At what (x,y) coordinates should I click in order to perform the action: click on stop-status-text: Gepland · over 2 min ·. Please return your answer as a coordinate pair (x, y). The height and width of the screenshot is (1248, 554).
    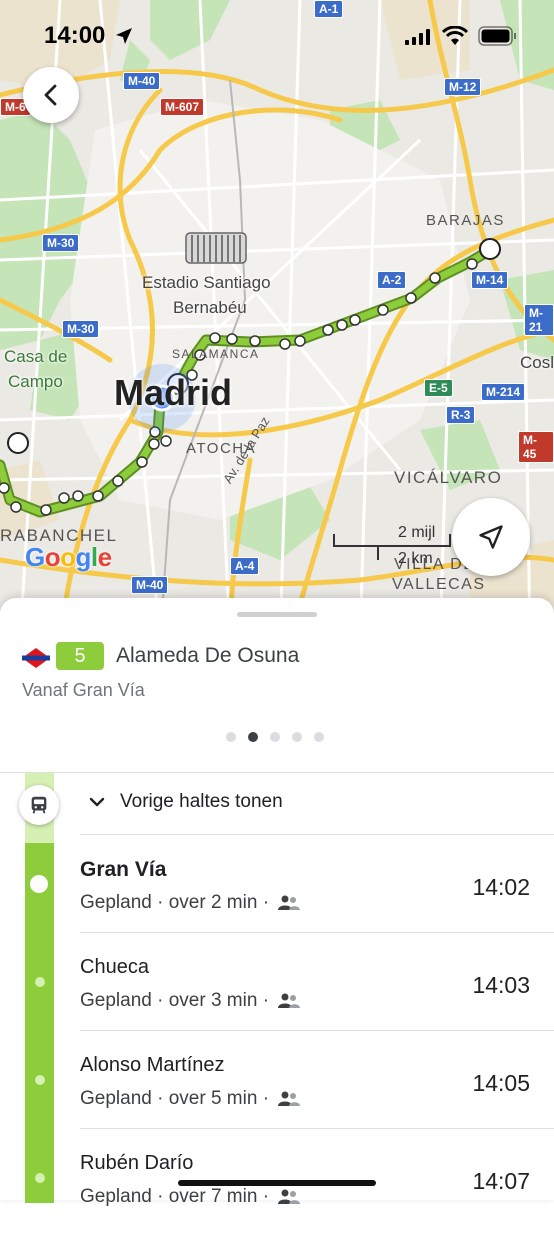
    Looking at the image, I should click on (175, 902).